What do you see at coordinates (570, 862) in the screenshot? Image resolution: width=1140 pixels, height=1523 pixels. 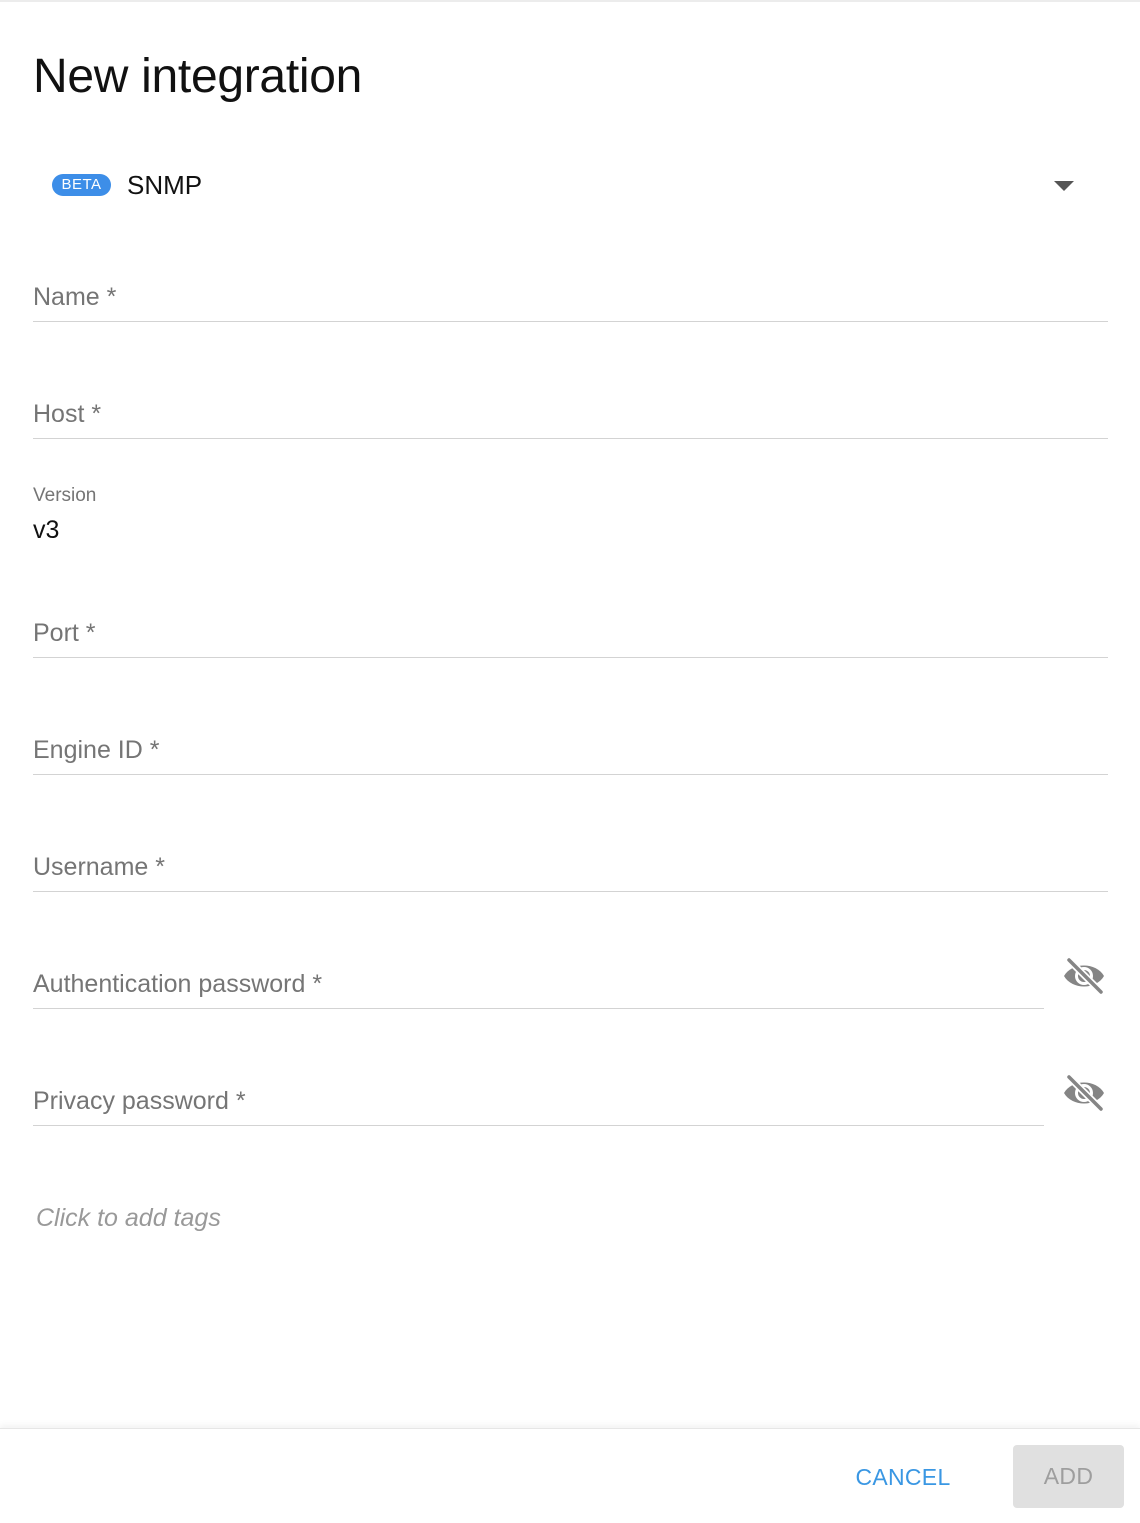 I see `username-field: Username *` at bounding box center [570, 862].